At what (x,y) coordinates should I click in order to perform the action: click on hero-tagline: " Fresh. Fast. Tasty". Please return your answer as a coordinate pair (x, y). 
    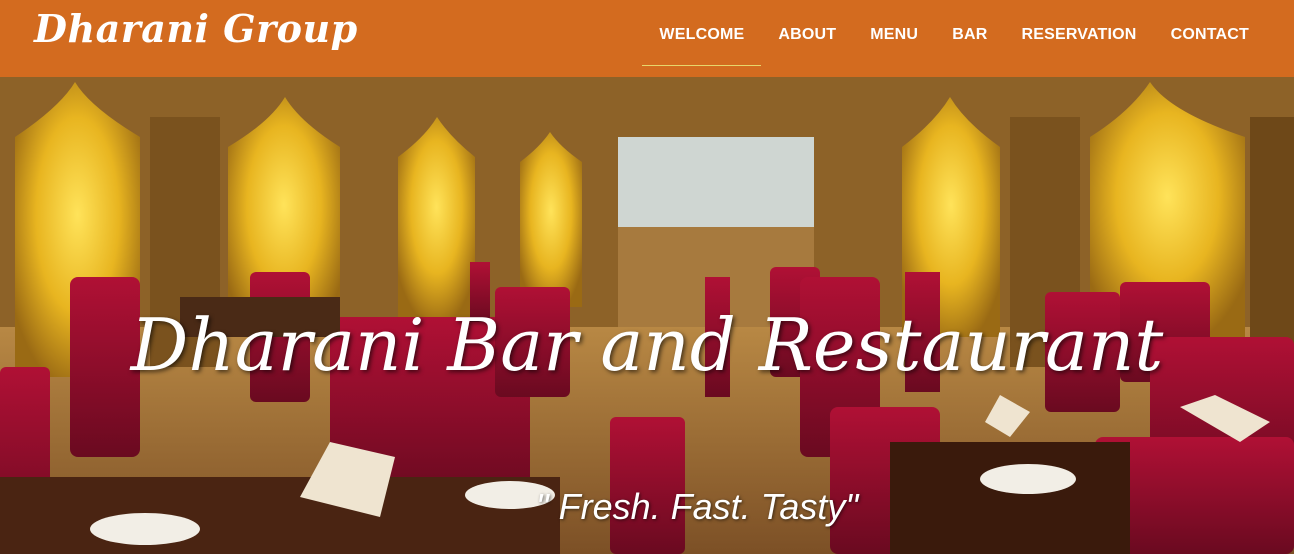
    Looking at the image, I should click on (697, 506).